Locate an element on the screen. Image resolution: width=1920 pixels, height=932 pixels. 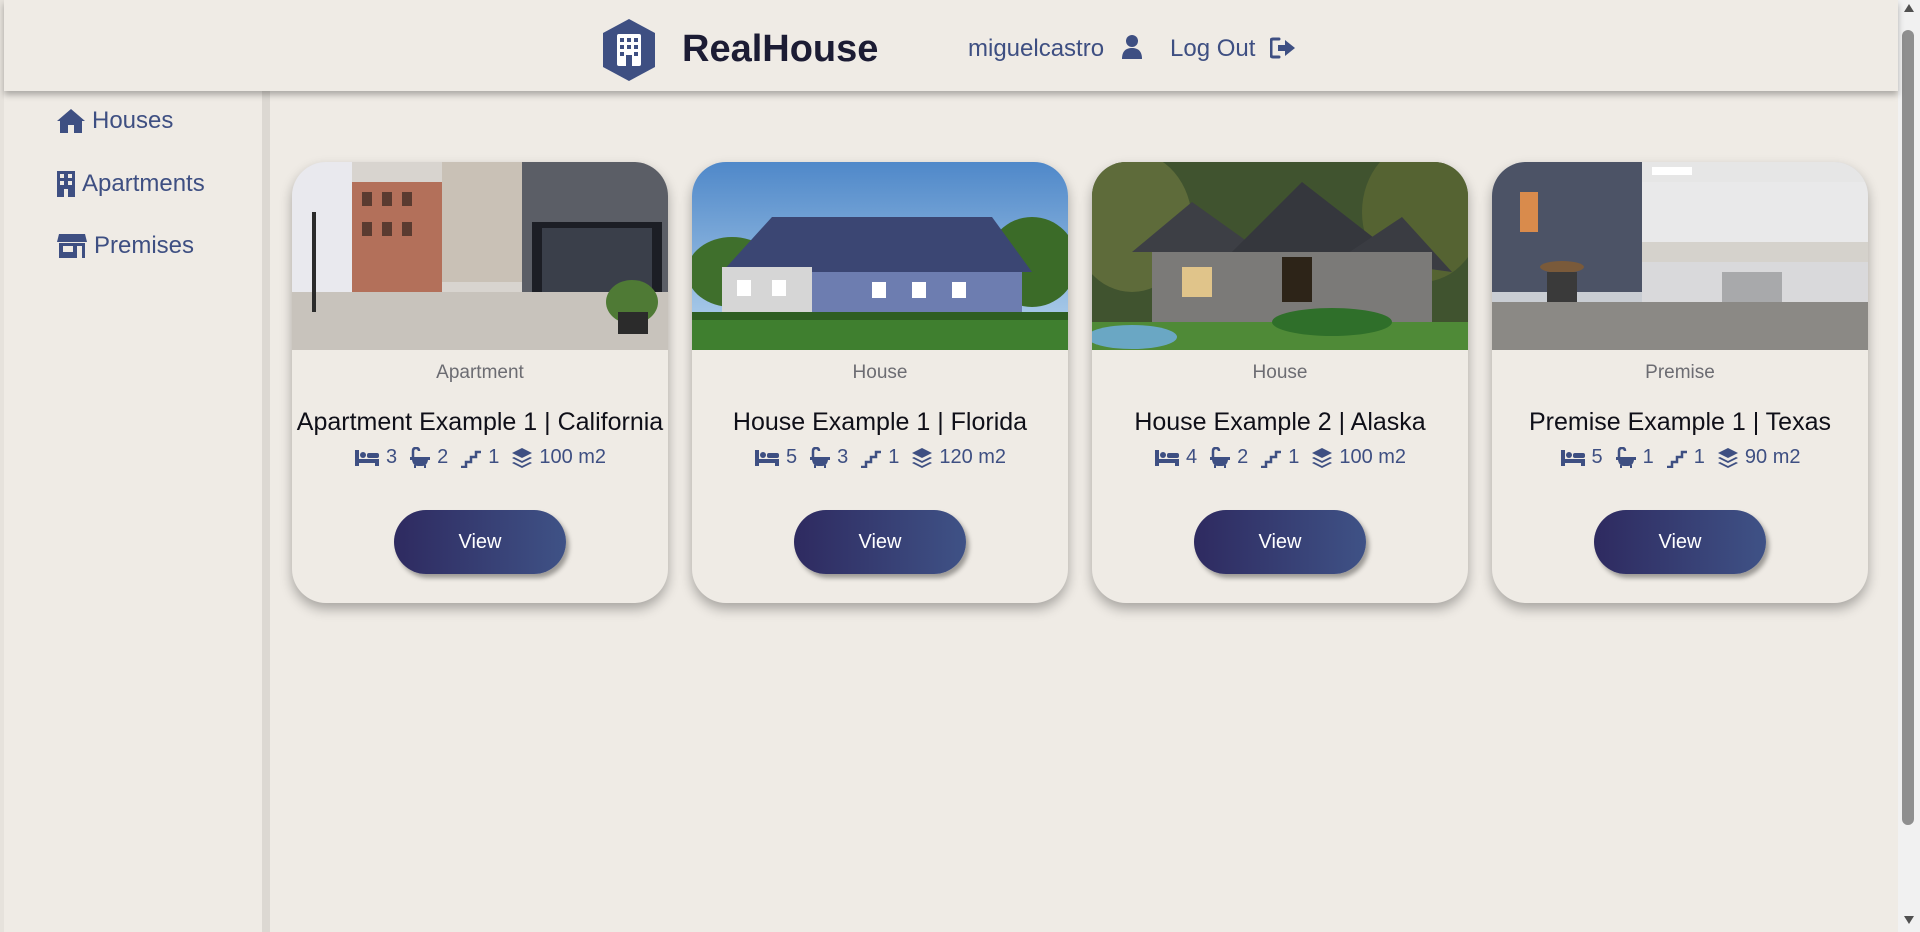
property-title: House Example 2 | Alaska is located at coordinates (1280, 422).